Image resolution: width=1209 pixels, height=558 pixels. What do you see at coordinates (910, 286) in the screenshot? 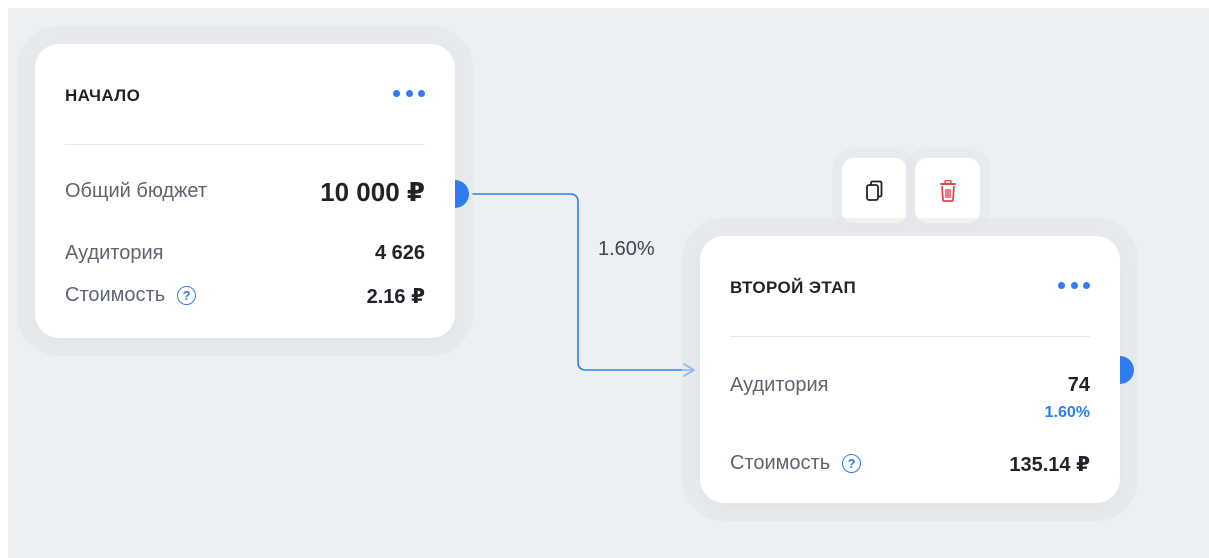
I see `second-node-header: ВТОРОЙ ЭТАП` at bounding box center [910, 286].